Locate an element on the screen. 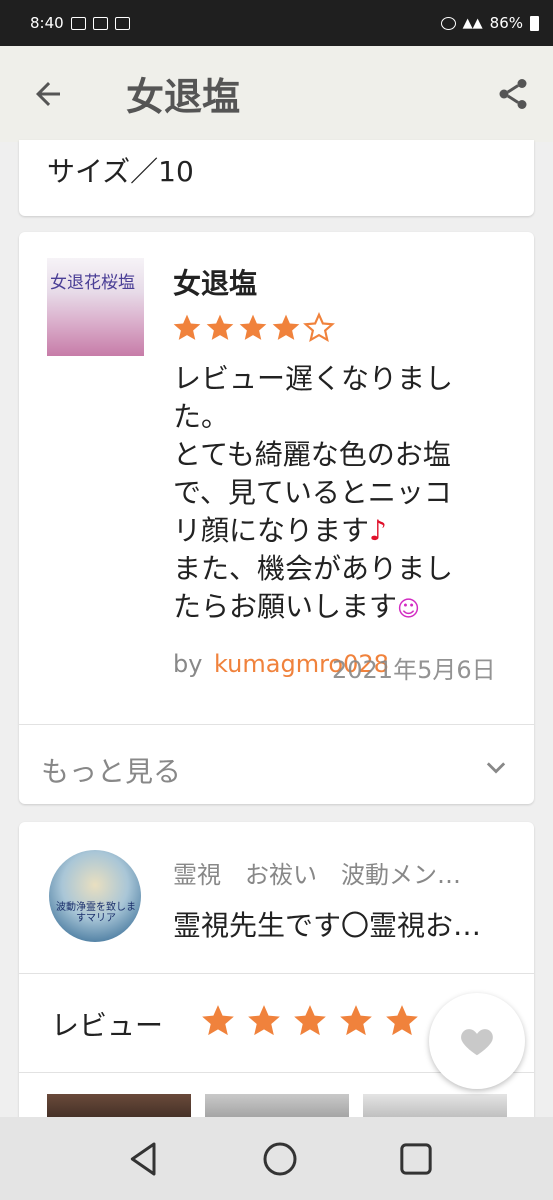  nav-back-icon is located at coordinates (144, 1159).